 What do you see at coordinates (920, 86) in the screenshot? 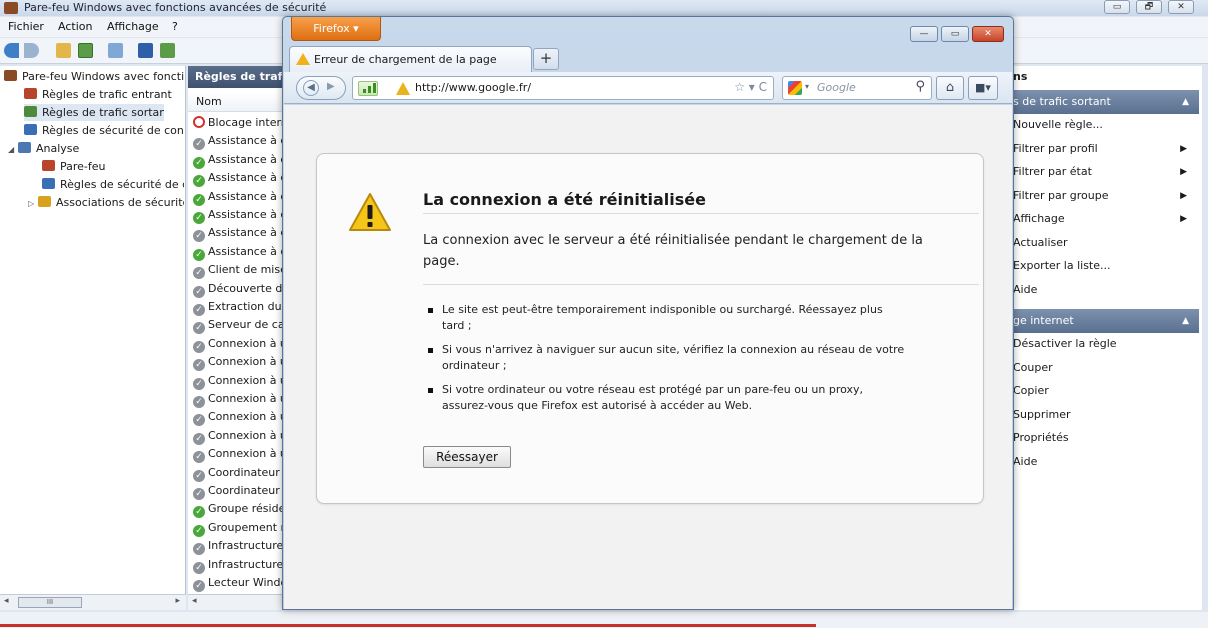
I see `search-icon: ⚲` at bounding box center [920, 86].